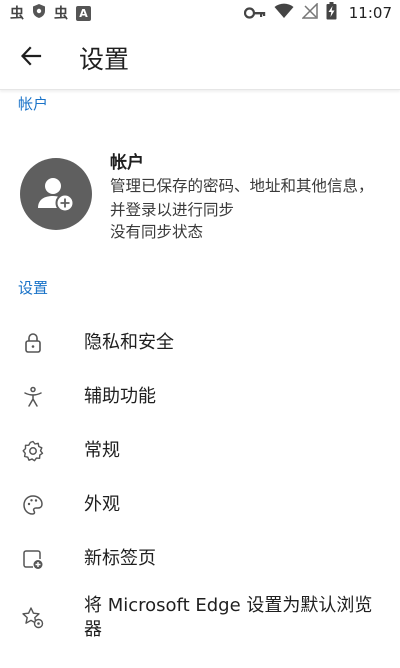 The height and width of the screenshot is (668, 400). I want to click on app-letter-icon: A, so click(83, 13).